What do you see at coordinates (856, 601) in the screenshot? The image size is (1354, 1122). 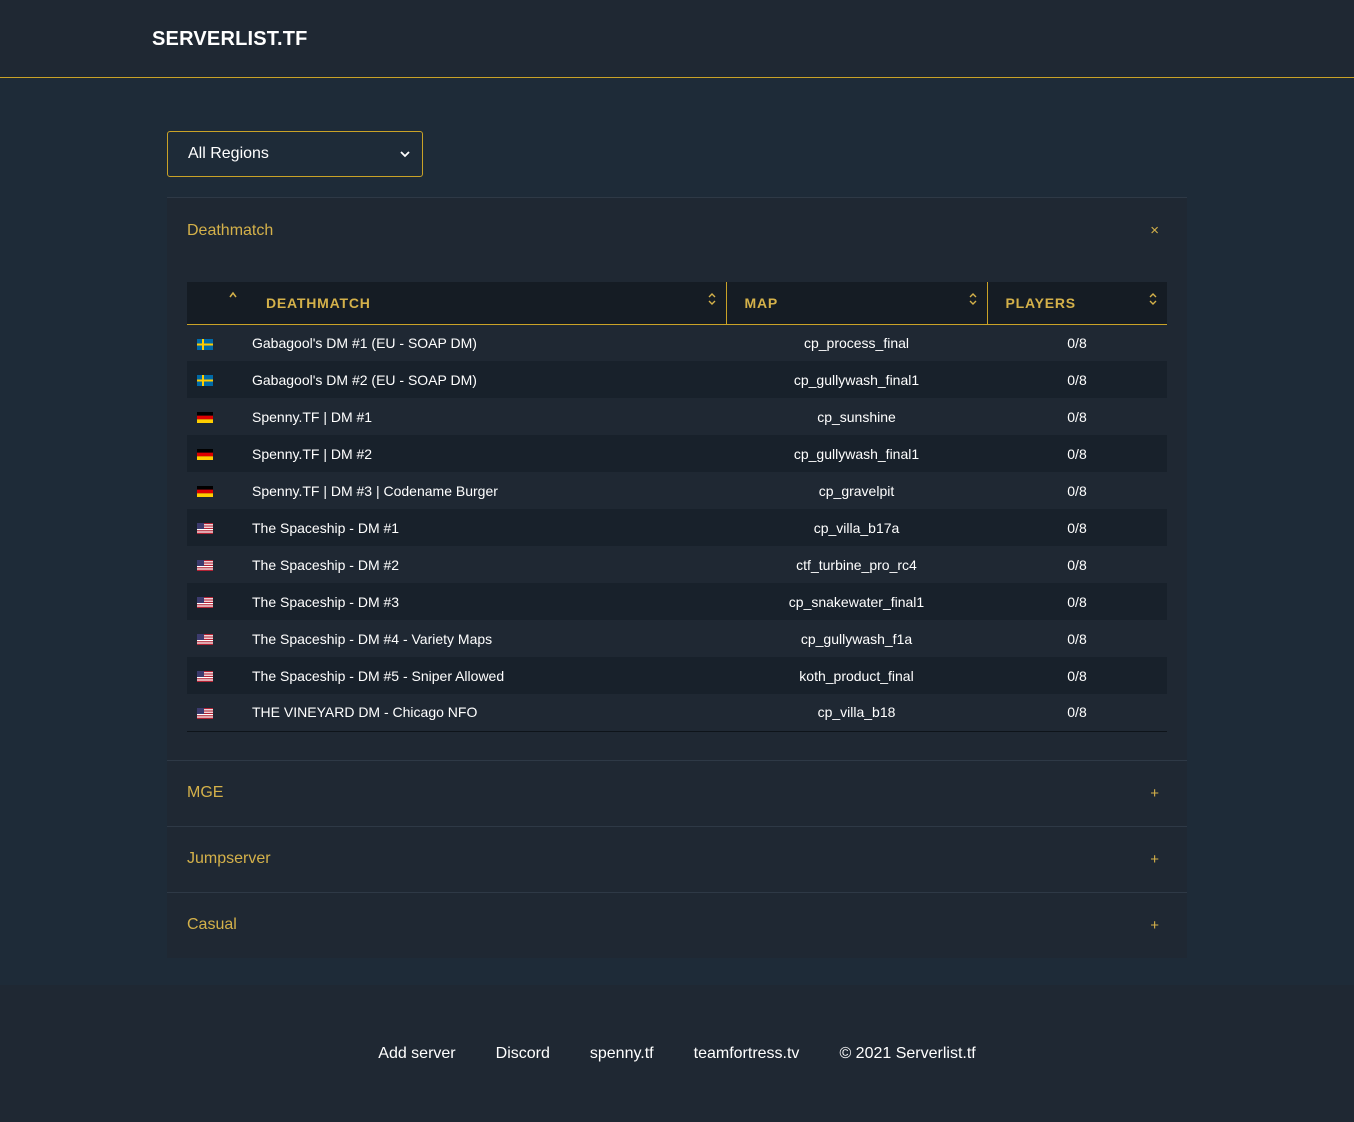 I see `server-map: cp_snakewater_final1` at bounding box center [856, 601].